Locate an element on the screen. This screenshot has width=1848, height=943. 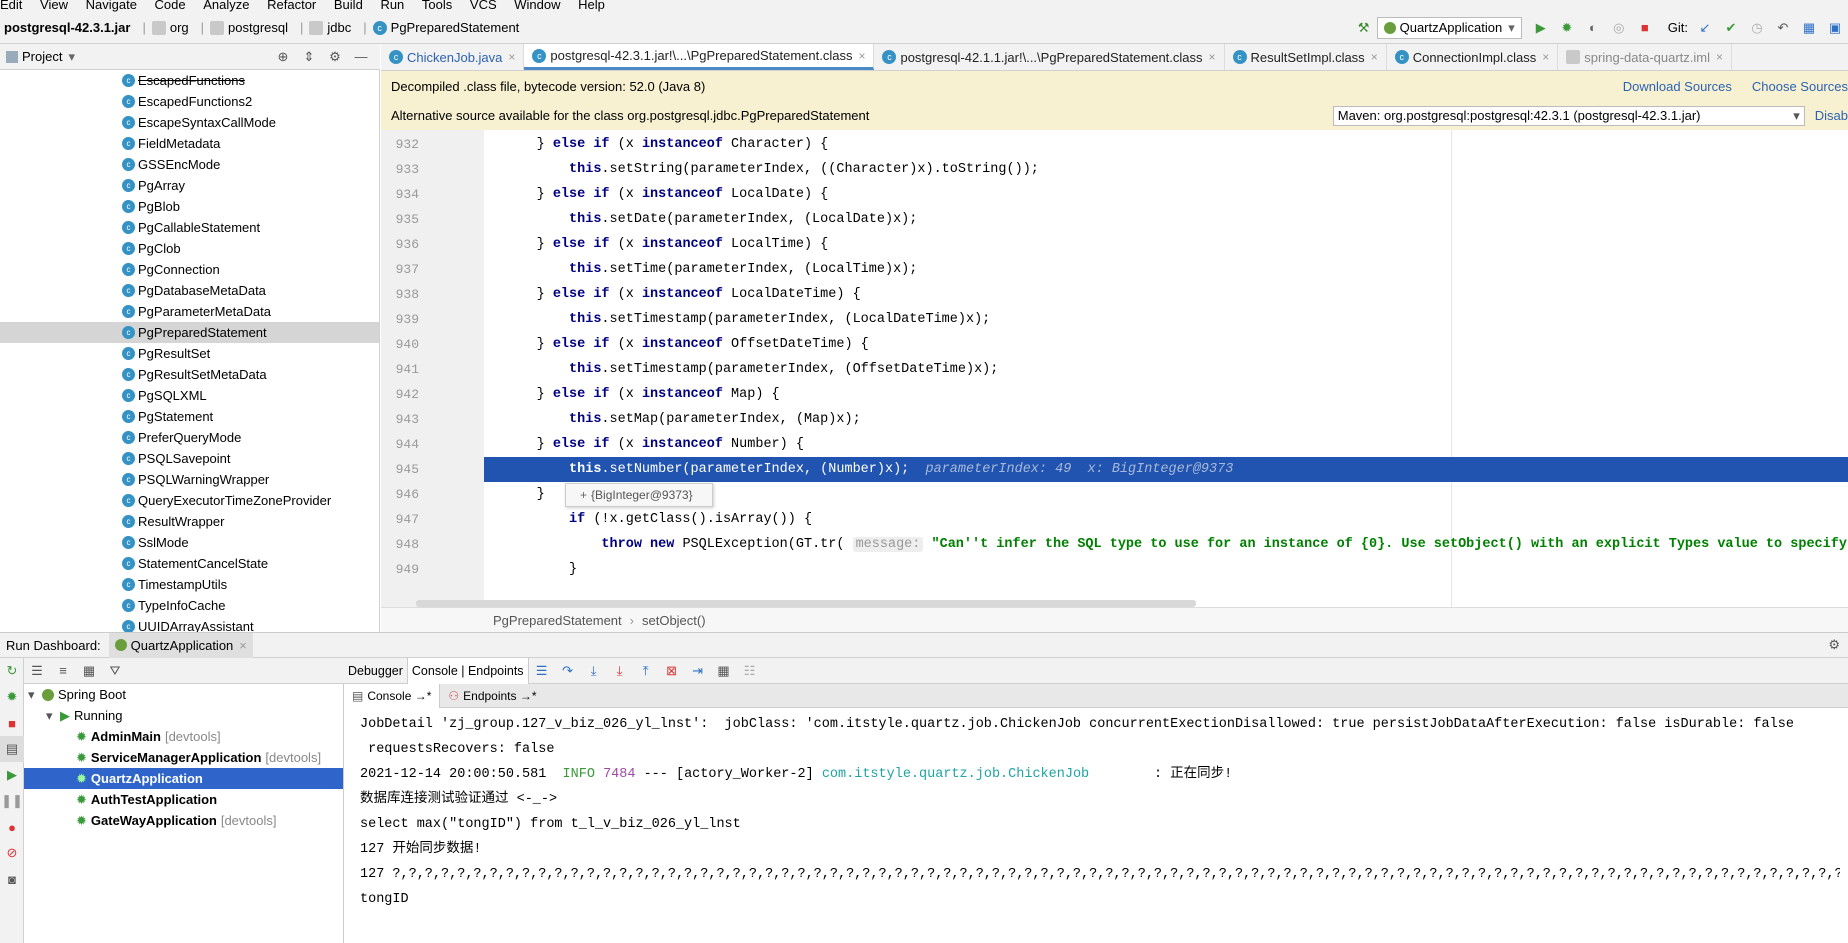
tab-connectionimpl: c ConnectionImpl.class × is located at coordinates (1473, 57).